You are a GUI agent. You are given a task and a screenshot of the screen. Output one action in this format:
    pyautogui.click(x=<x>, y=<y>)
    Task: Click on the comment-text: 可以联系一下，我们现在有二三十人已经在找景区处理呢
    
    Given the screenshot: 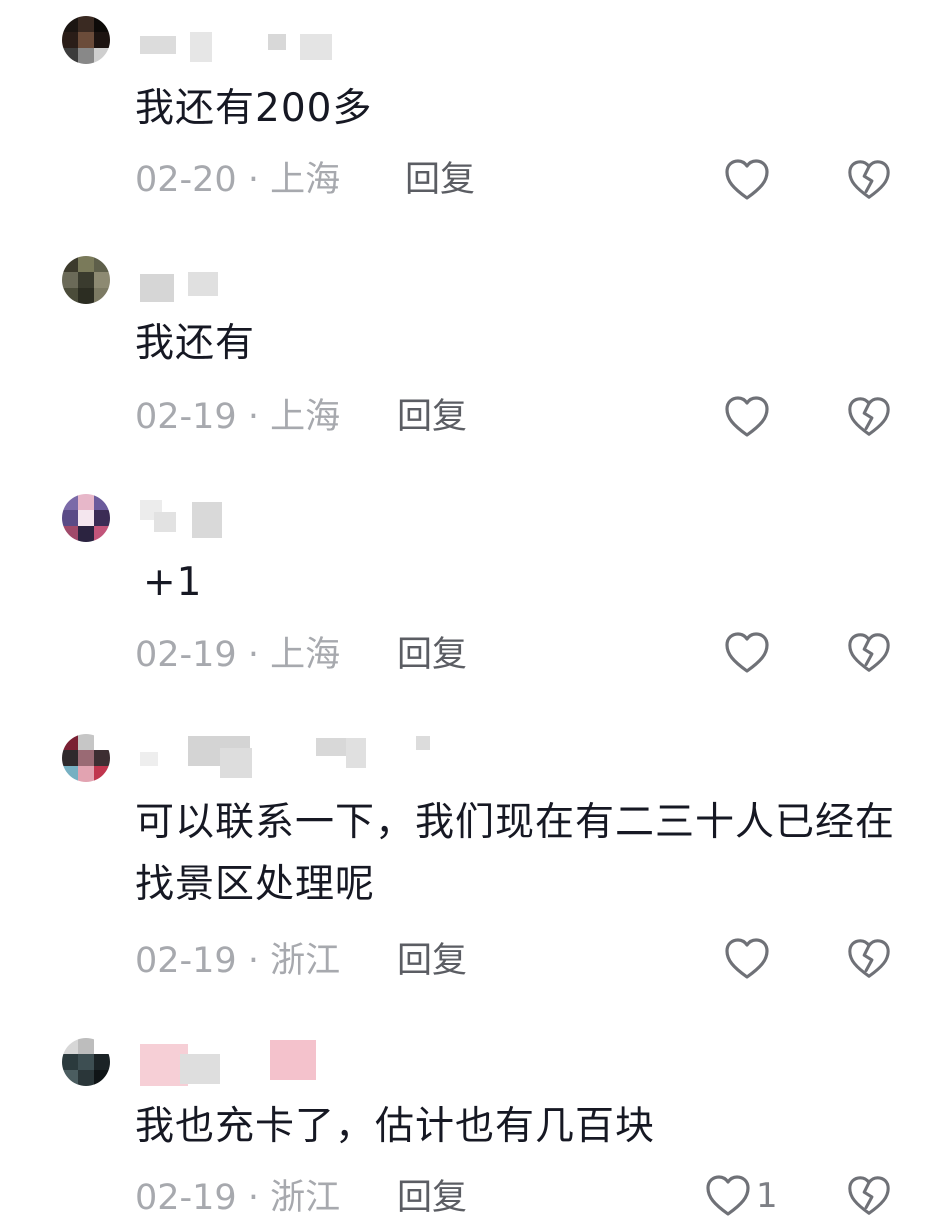 What is the action you would take?
    pyautogui.click(x=515, y=853)
    